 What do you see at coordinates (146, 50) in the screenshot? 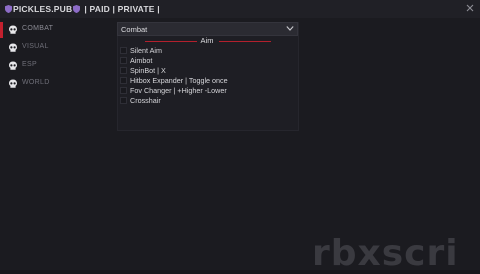
I see `option-label: Silent Aim` at bounding box center [146, 50].